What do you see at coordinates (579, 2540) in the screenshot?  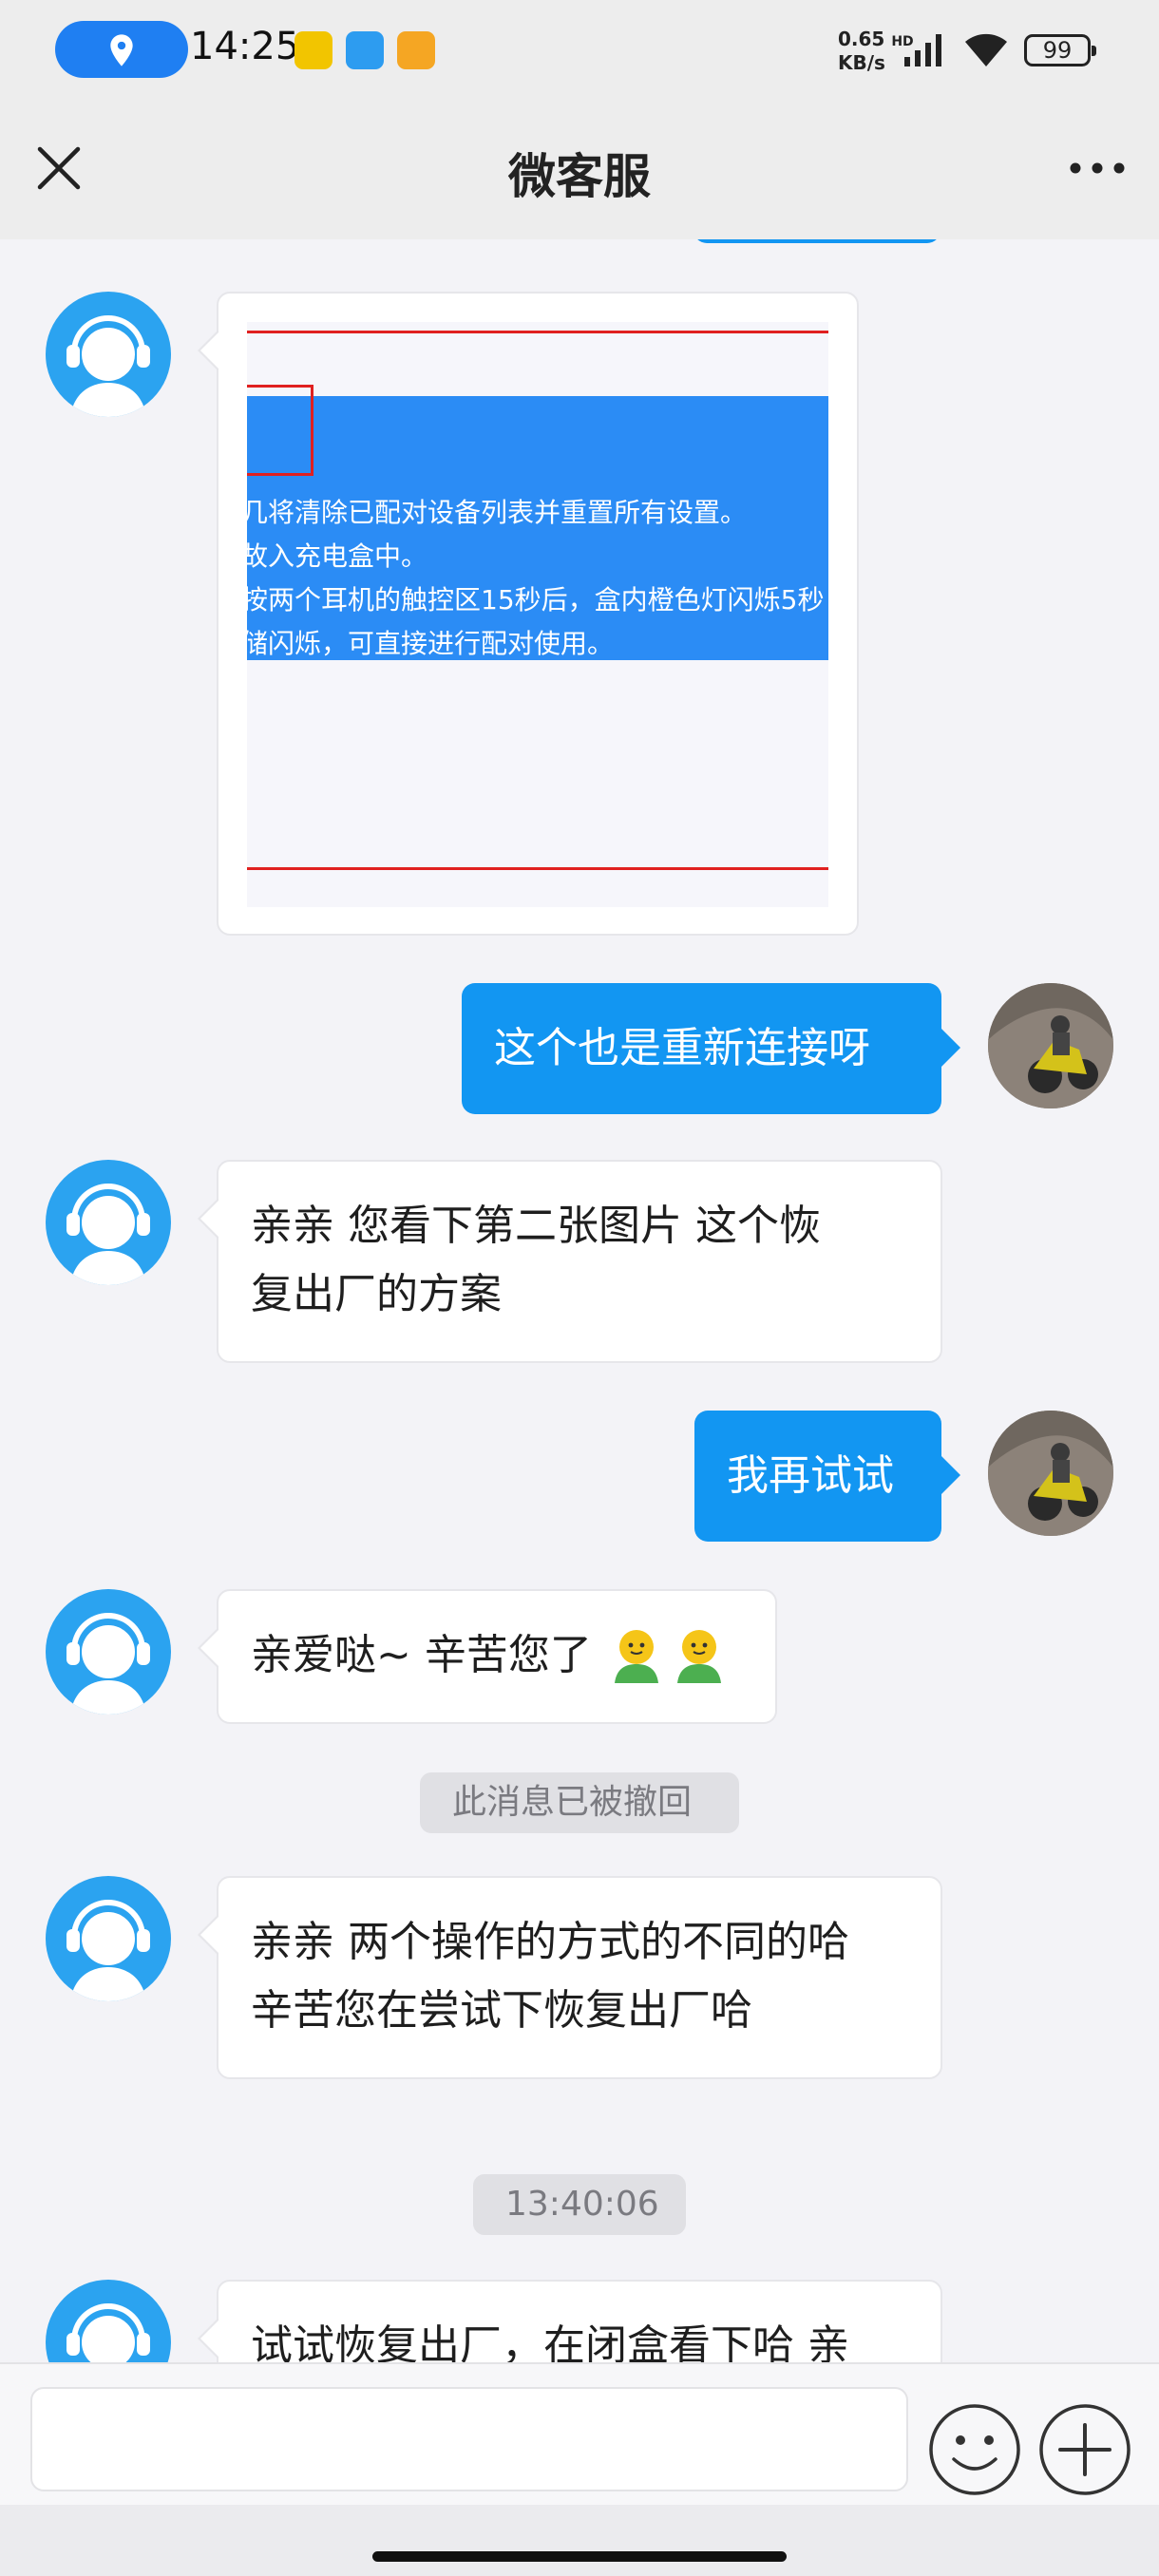 I see `navigation-bar` at bounding box center [579, 2540].